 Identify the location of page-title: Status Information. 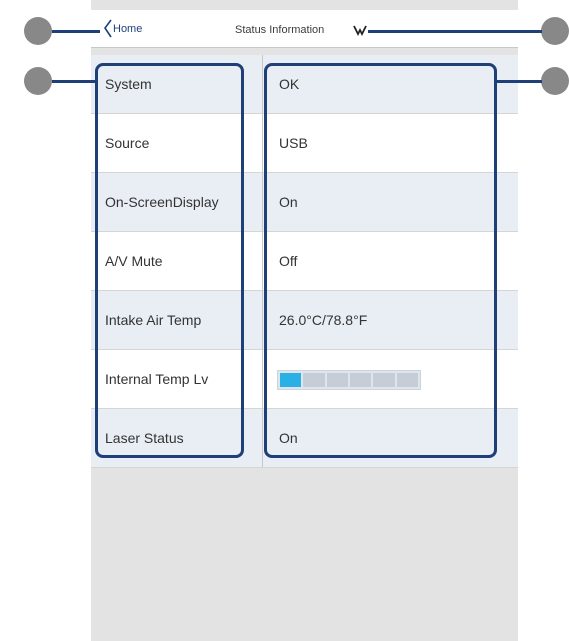
(280, 30).